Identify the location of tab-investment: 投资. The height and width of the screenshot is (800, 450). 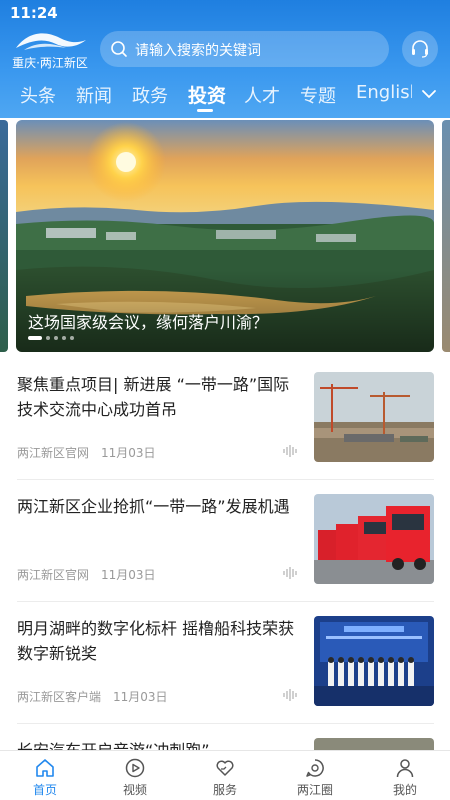
(207, 94).